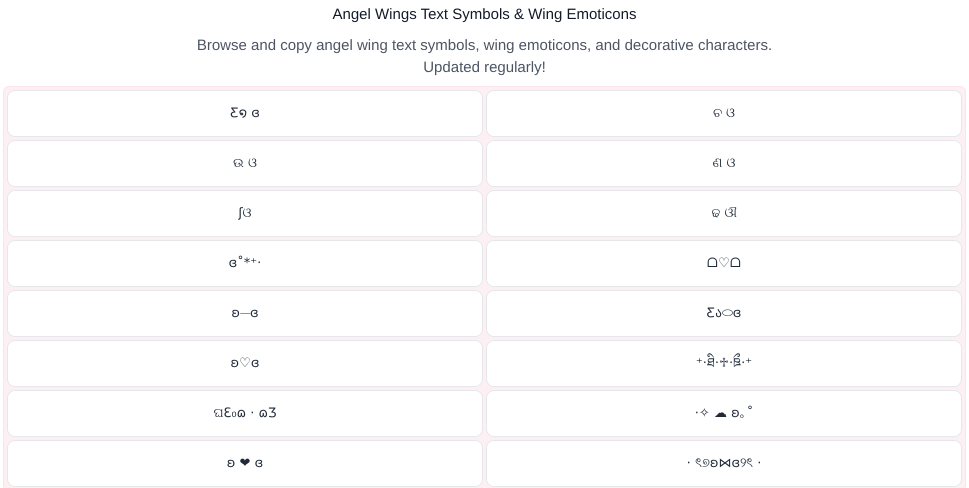  What do you see at coordinates (245, 213) in the screenshot?
I see `symbol-card: ʃଓ` at bounding box center [245, 213].